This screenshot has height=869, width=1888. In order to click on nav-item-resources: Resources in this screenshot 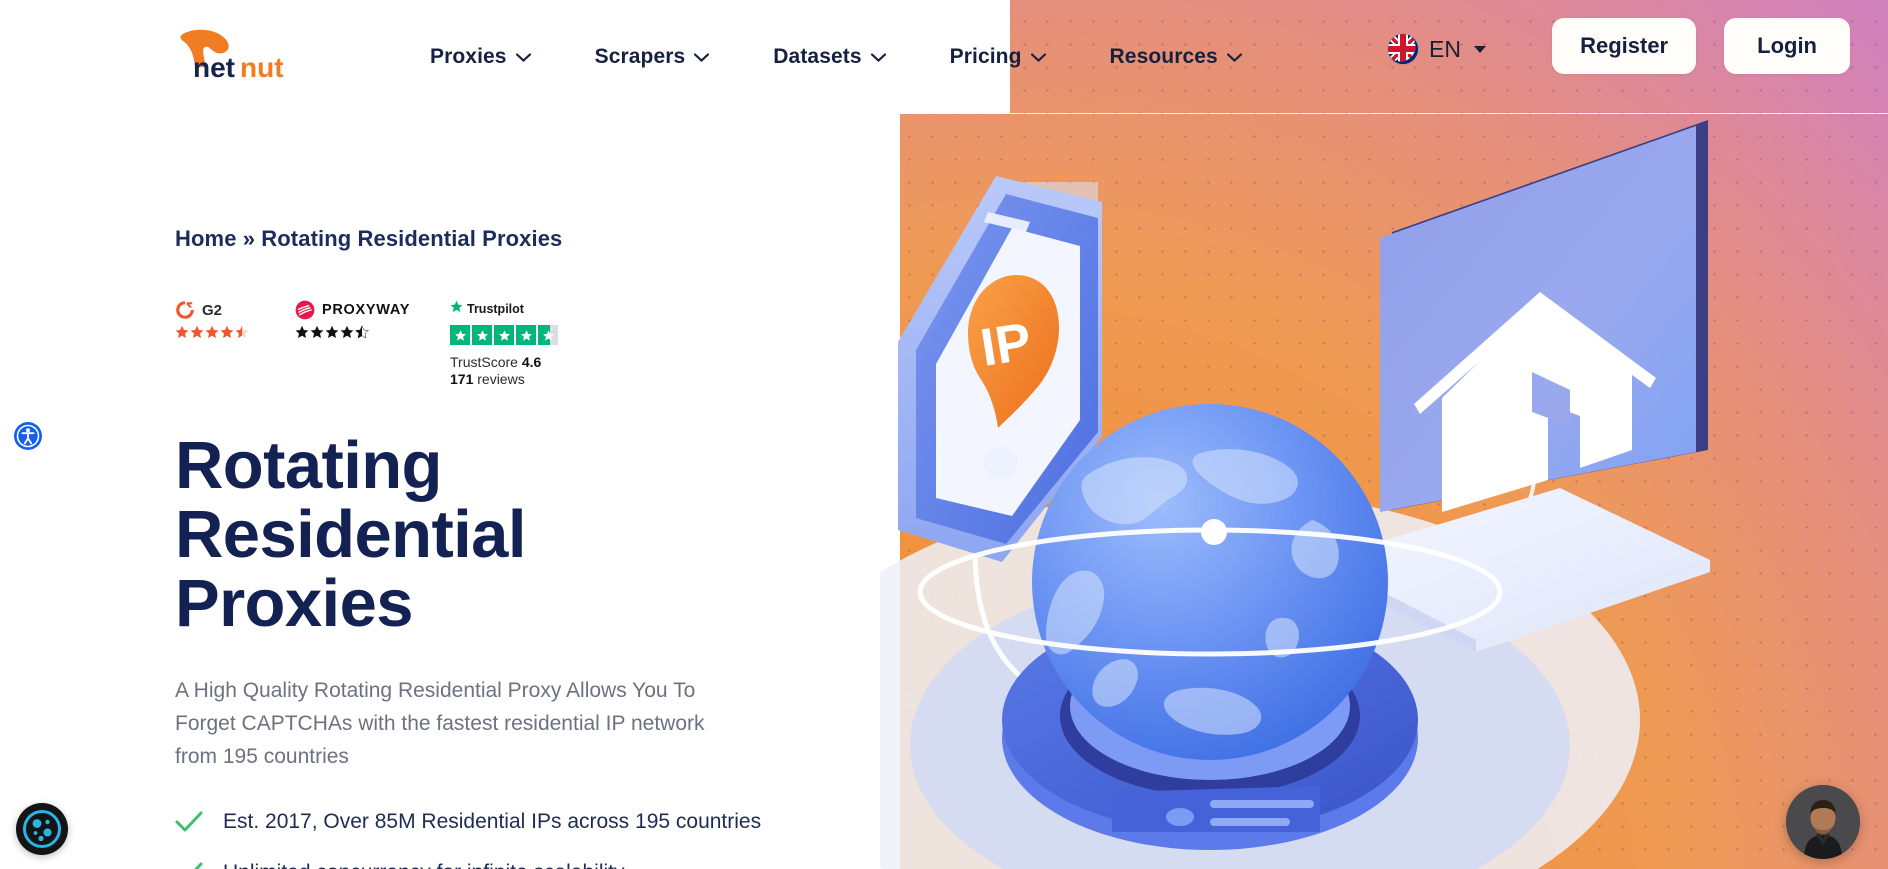, I will do `click(1176, 57)`.